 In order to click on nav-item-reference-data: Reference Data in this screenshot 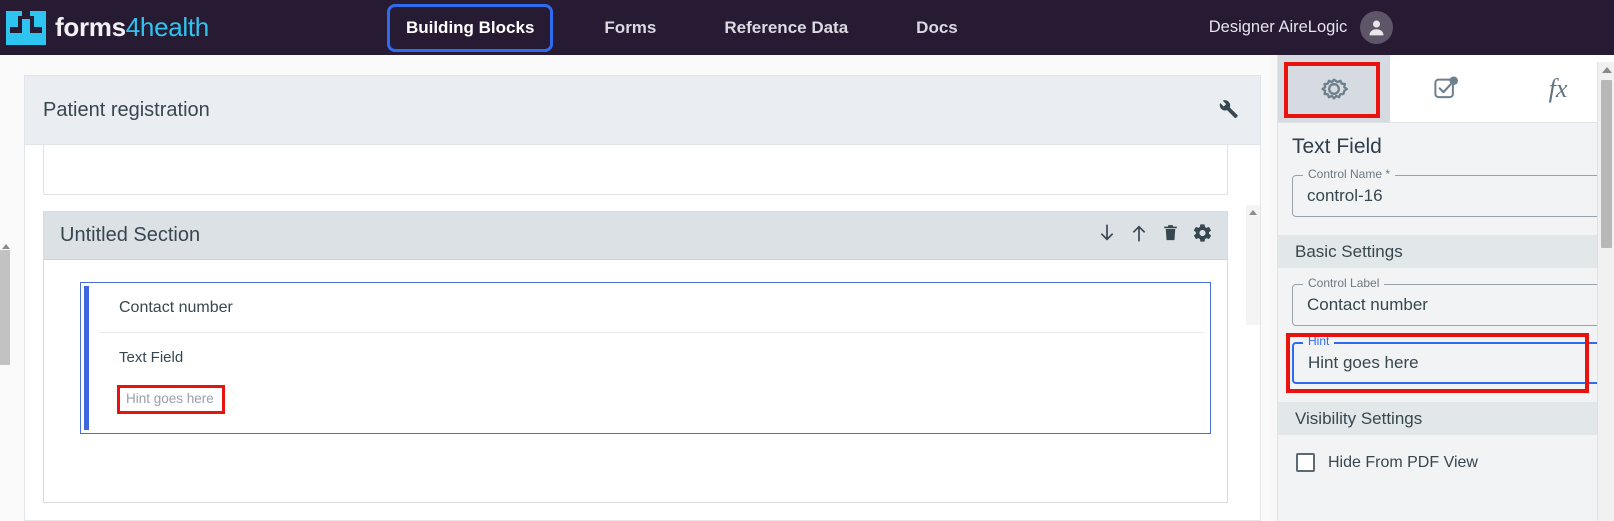, I will do `click(786, 28)`.